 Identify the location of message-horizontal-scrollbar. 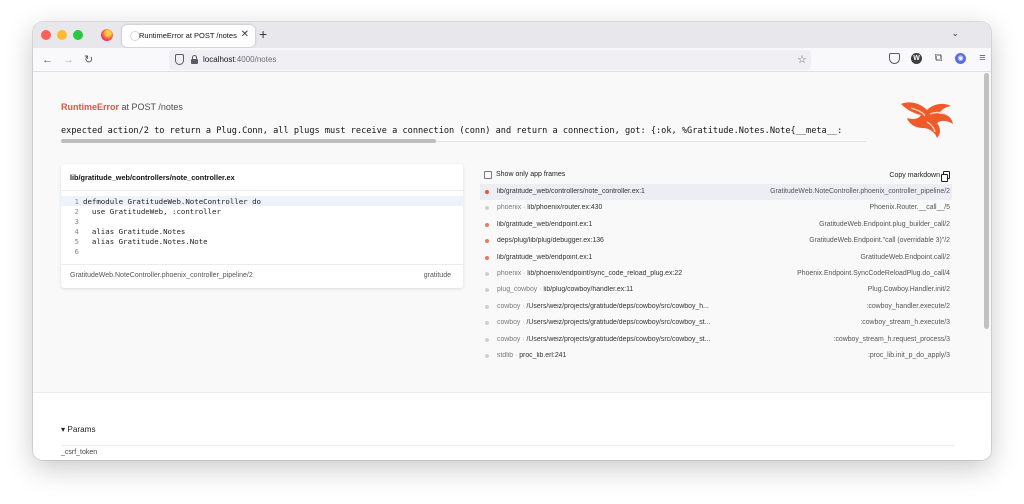
(248, 141).